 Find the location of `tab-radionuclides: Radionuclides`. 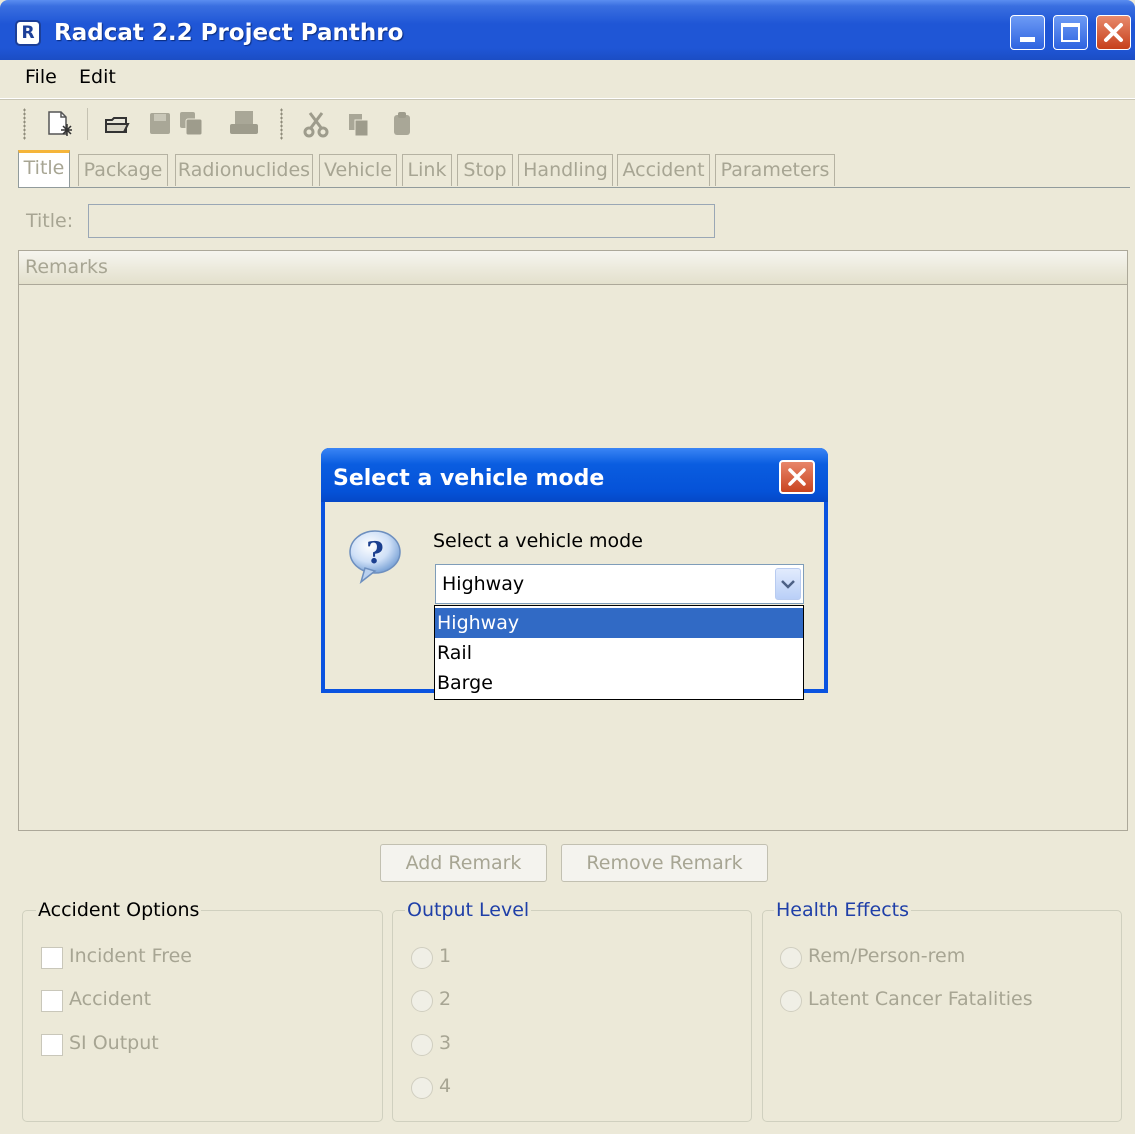

tab-radionuclides: Radionuclides is located at coordinates (244, 170).